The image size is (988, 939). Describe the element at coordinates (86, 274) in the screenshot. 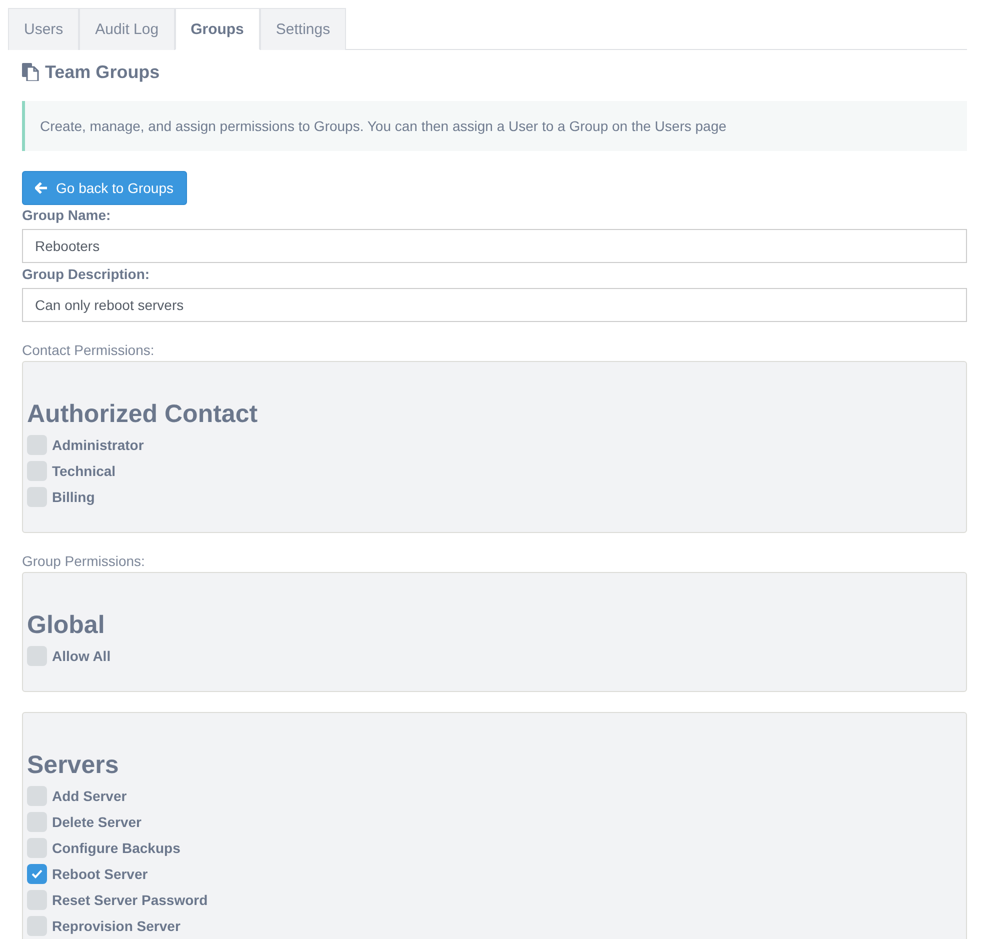

I see `field-label: Group Description:` at that location.